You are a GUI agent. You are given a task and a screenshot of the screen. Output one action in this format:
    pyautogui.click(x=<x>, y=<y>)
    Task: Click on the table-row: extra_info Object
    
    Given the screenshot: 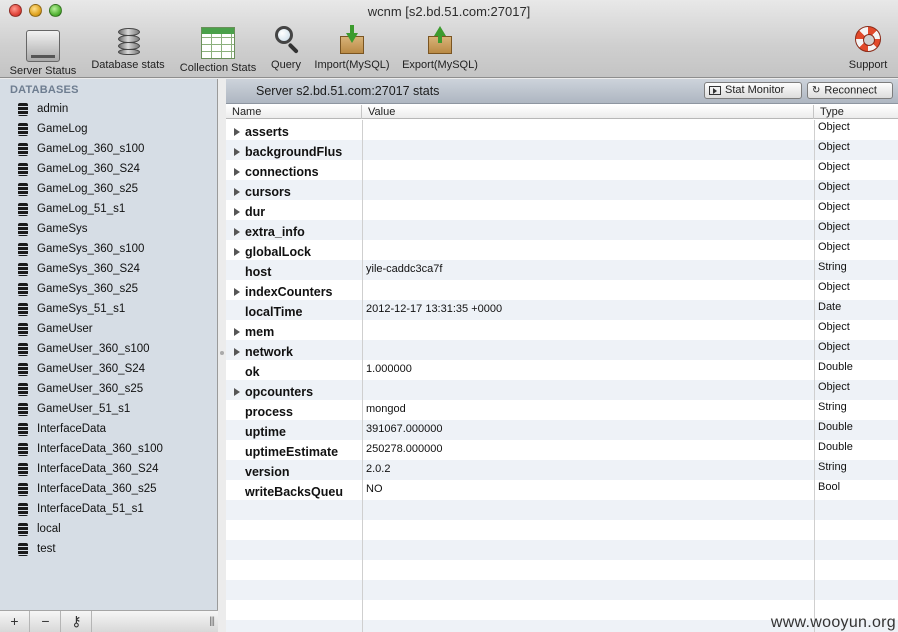 What is the action you would take?
    pyautogui.click(x=562, y=230)
    